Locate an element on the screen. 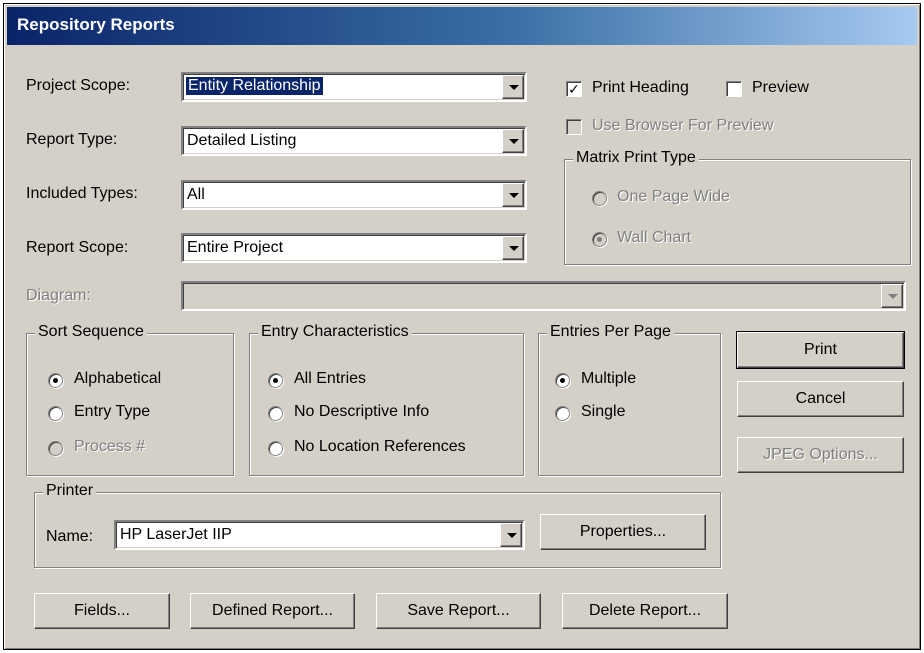 The width and height of the screenshot is (924, 653). sort-sequence-legend: Sort Sequence is located at coordinates (91, 332).